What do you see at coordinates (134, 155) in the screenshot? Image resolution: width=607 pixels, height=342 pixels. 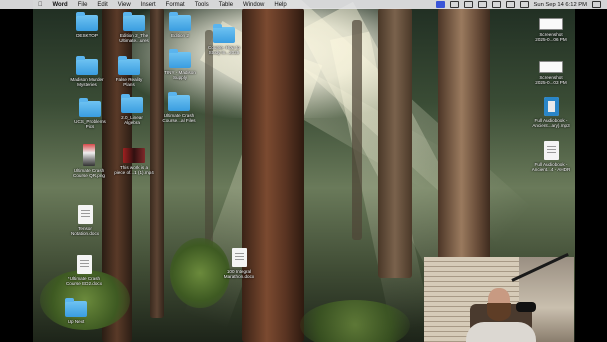 I see `video-thumbnail-icon` at bounding box center [134, 155].